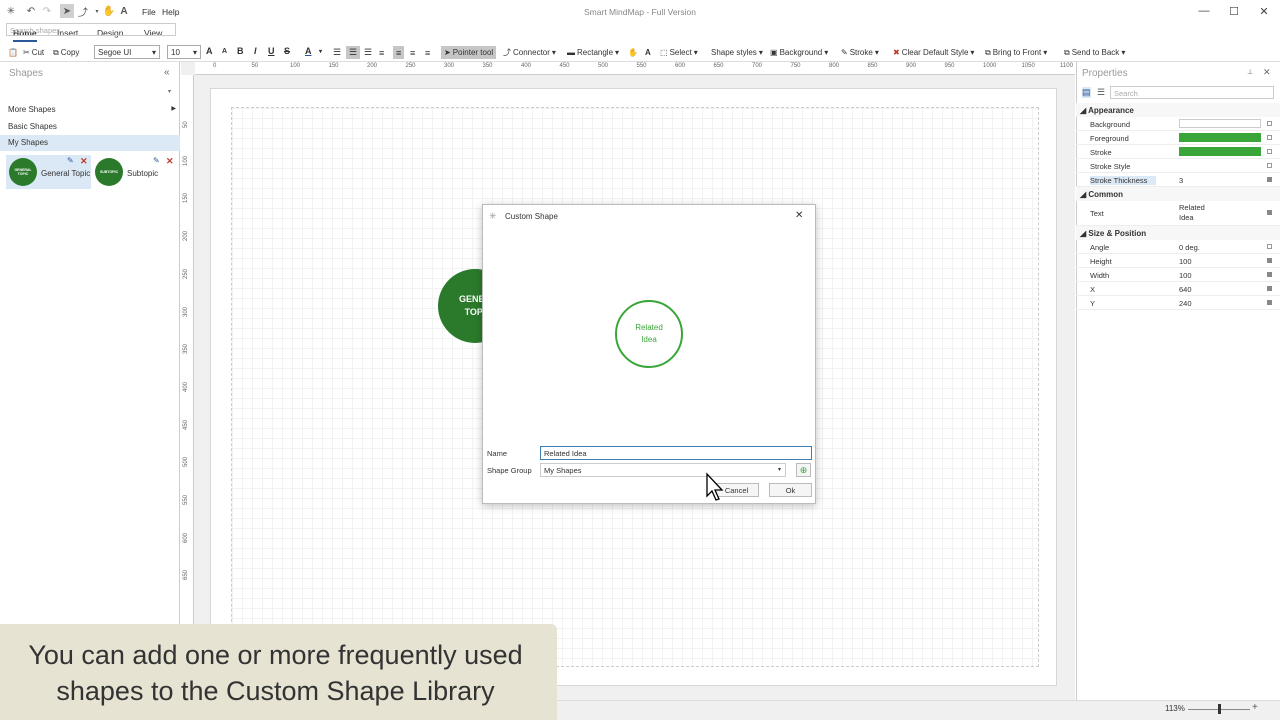 The height and width of the screenshot is (720, 1280). Describe the element at coordinates (320, 51) in the screenshot. I see `font-color-dropdown-icon: ▾` at that location.